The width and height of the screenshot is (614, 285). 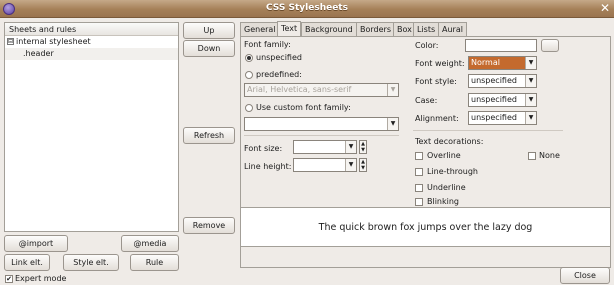 I want to click on custom-font-combo: ▼, so click(x=321, y=124).